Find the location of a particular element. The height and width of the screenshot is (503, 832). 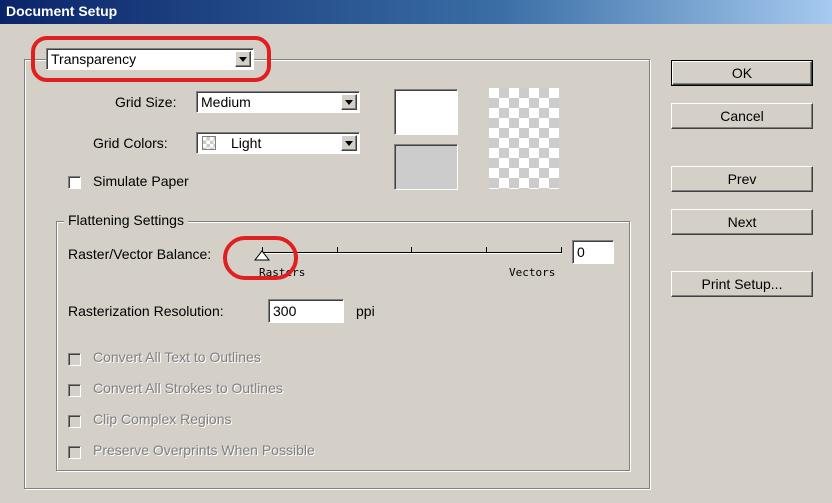

rasterization-resolution-input: 300 is located at coordinates (306, 311).